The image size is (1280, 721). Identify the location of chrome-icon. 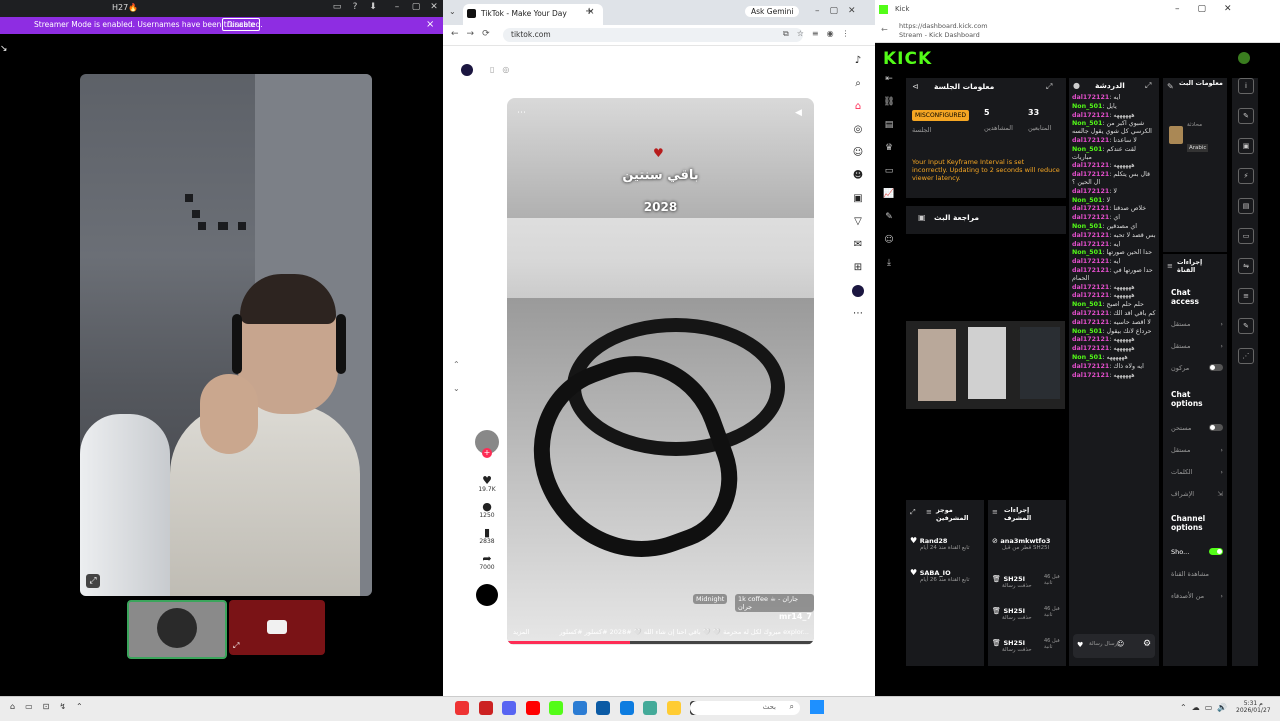
(462, 708).